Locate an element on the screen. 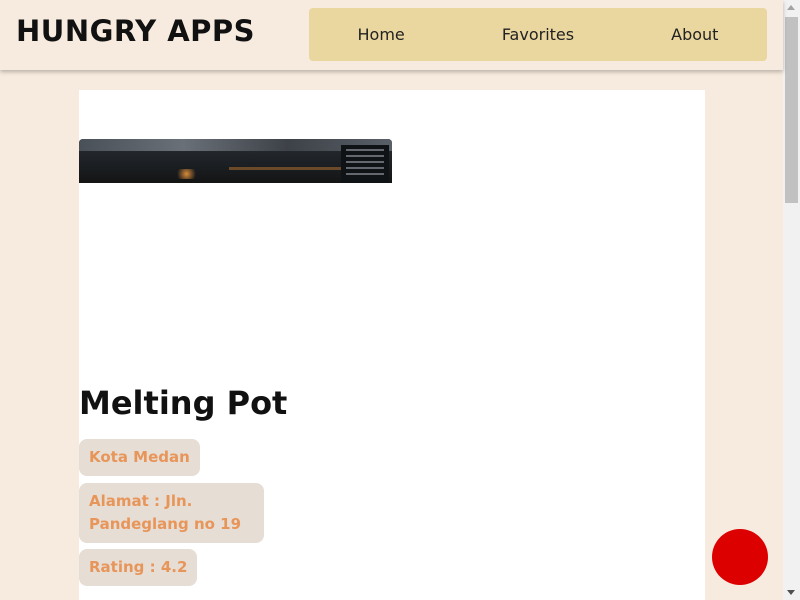 This screenshot has height=600, width=800. city-badge: Kota Medan is located at coordinates (139, 457).